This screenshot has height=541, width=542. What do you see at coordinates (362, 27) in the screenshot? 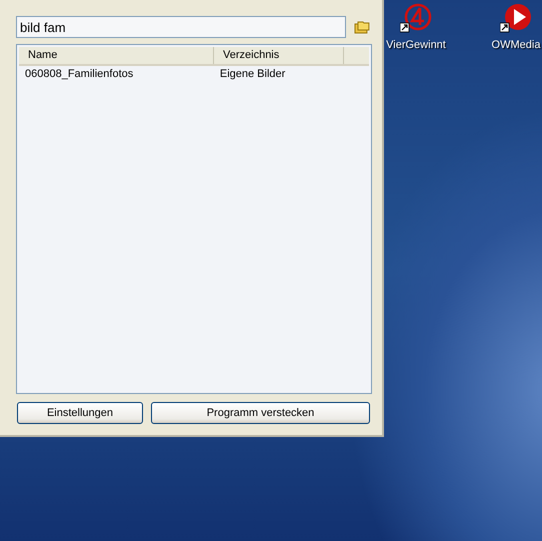
I see `folder-search-icon` at bounding box center [362, 27].